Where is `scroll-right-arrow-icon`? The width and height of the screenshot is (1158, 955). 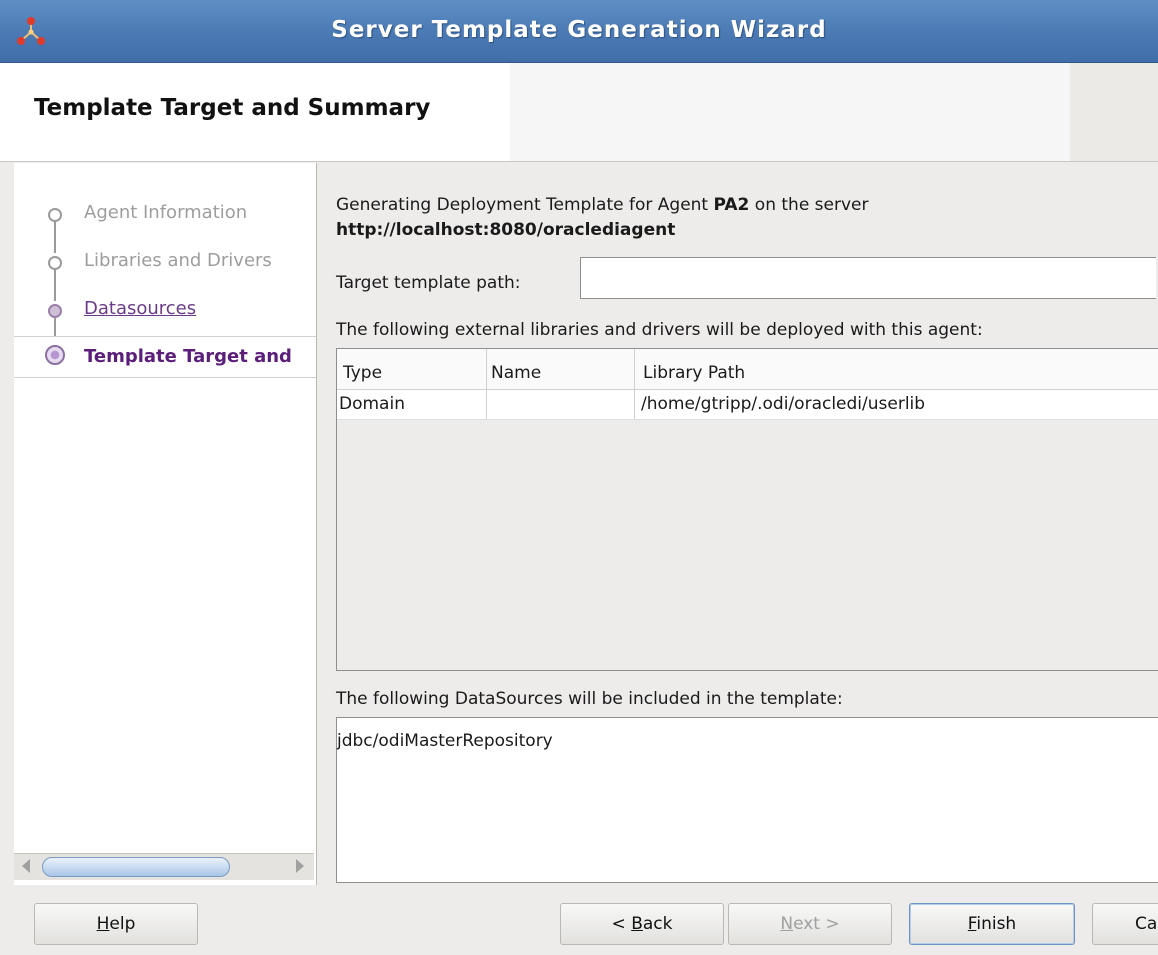
scroll-right-arrow-icon is located at coordinates (300, 866).